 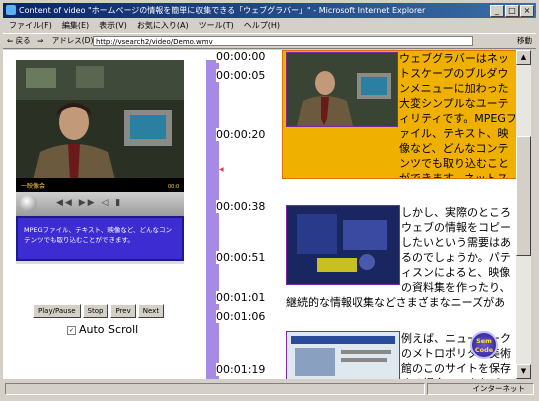 What do you see at coordinates (215, 389) in the screenshot?
I see `status-text-cell` at bounding box center [215, 389].